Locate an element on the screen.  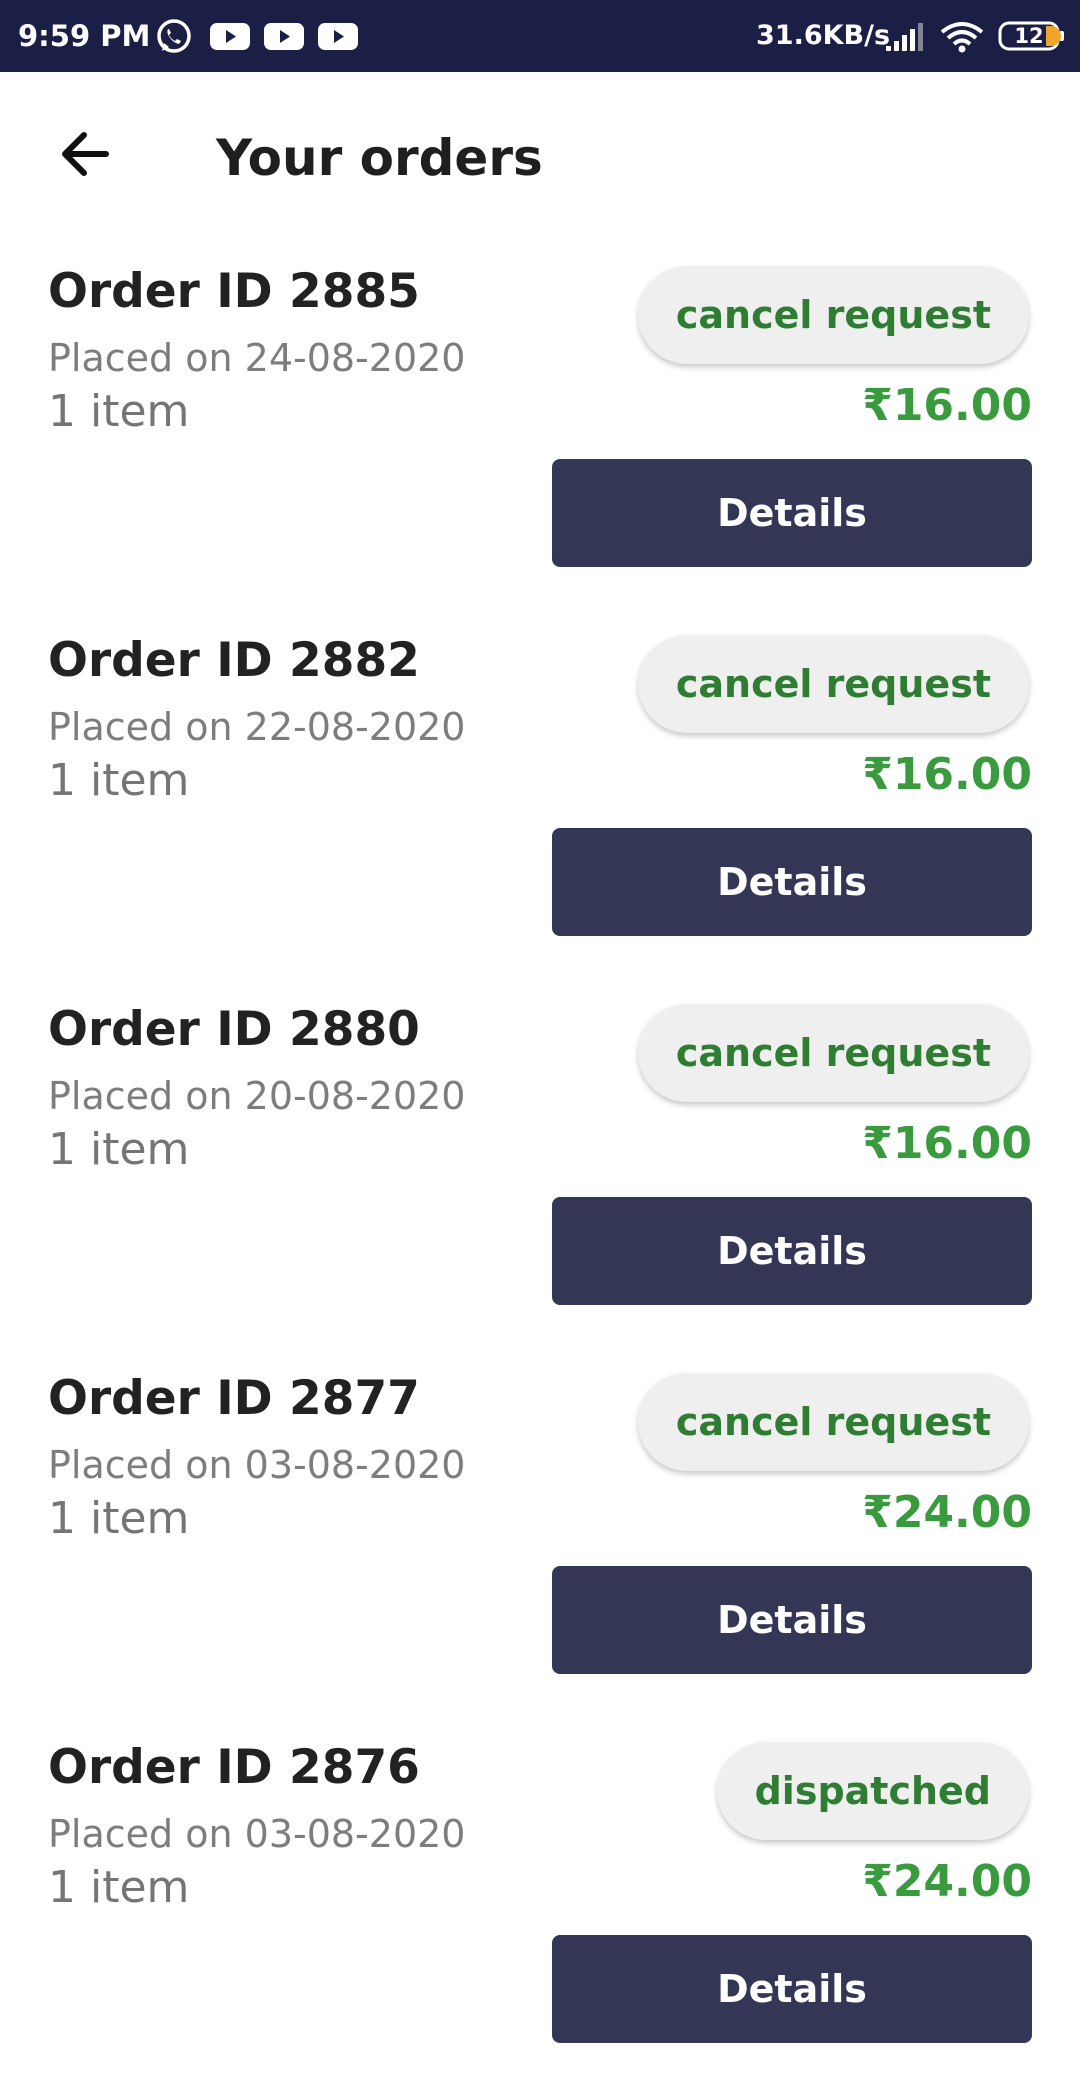
signal-icon is located at coordinates (904, 39).